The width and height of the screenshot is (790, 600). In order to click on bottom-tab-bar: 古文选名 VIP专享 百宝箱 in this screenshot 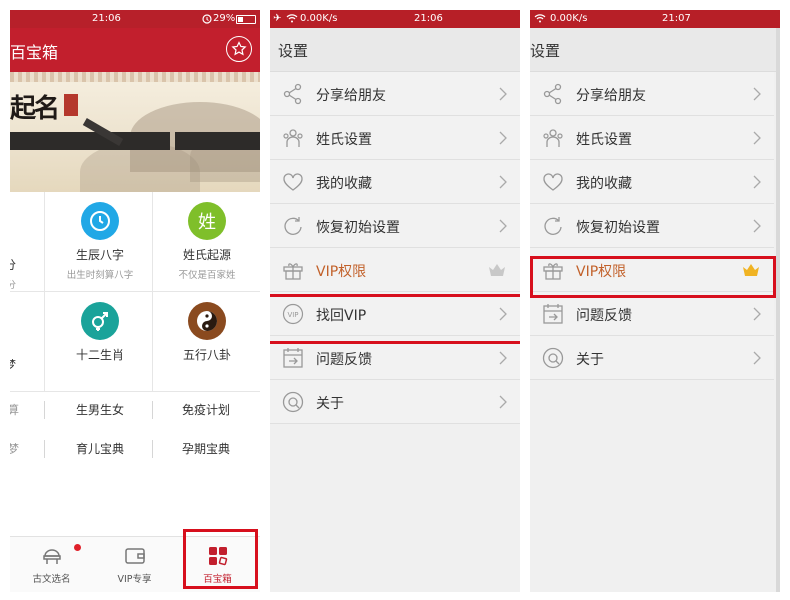, I will do `click(135, 560)`.